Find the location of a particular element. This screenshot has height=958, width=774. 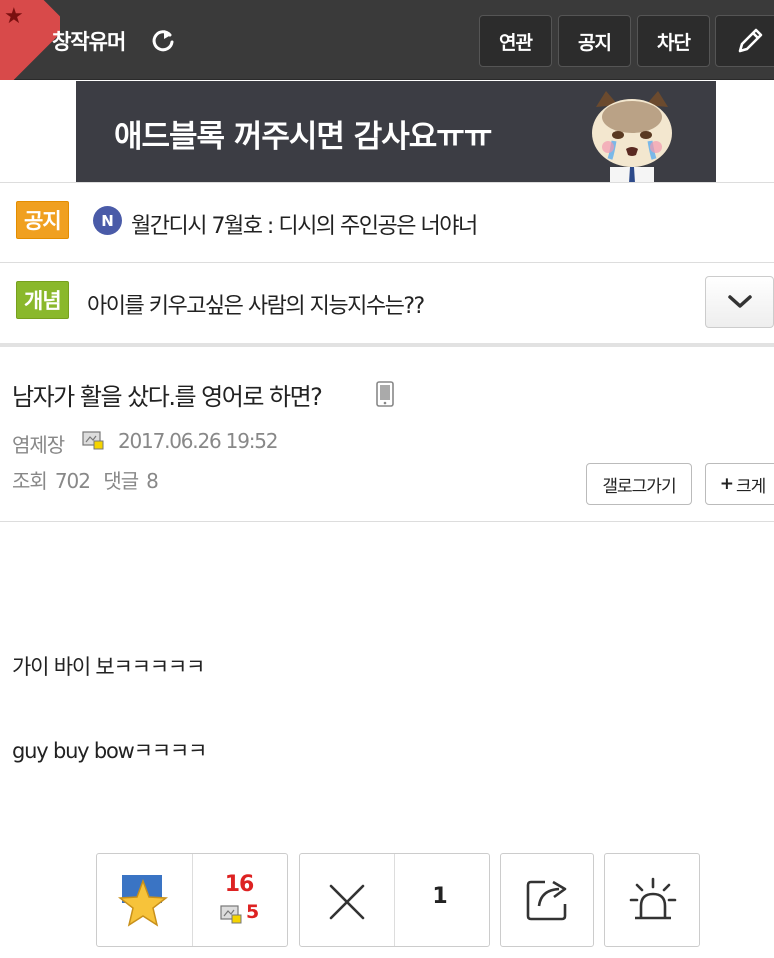

ad-banner-text: 애드블록 꺼주시면 감사요ㅠㅠ is located at coordinates (303, 137).